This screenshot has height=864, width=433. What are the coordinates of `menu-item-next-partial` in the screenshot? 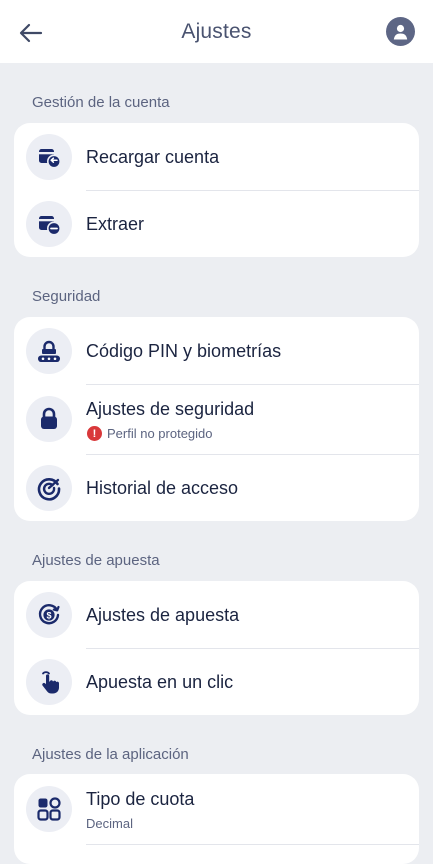 It's located at (216, 854).